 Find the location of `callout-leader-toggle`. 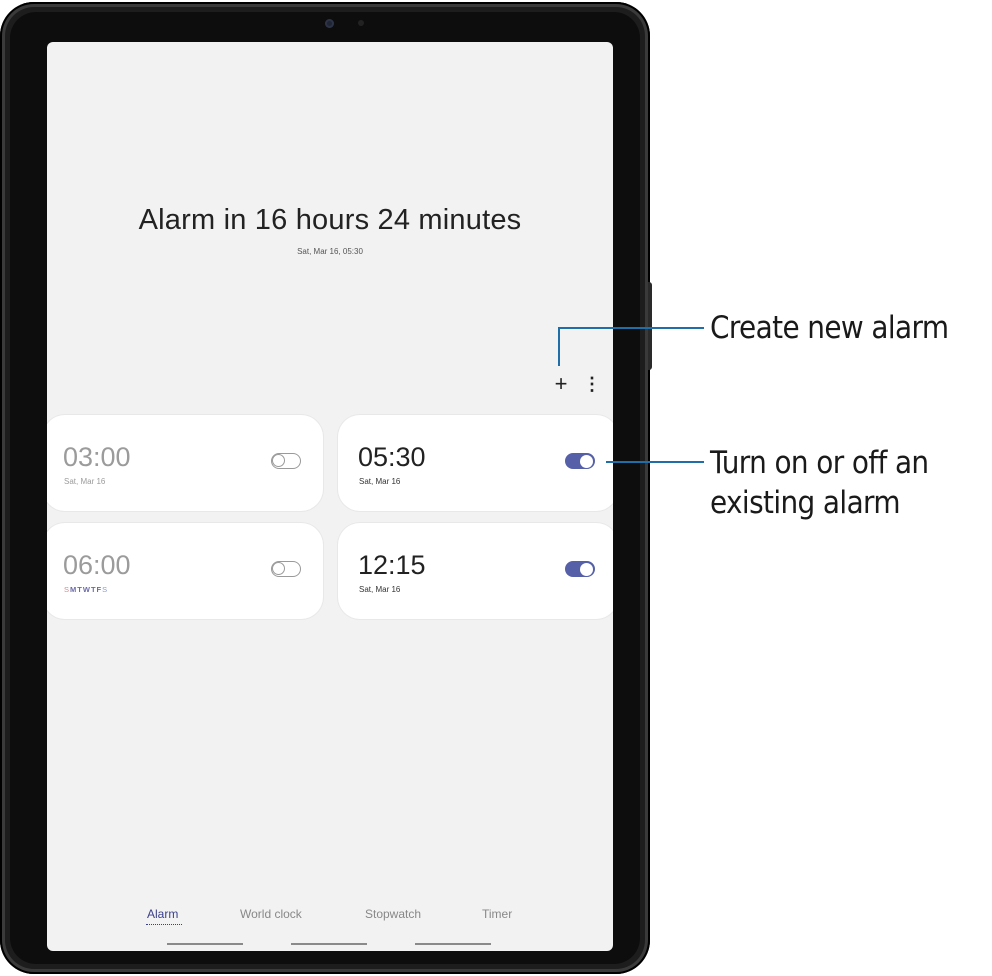

callout-leader-toggle is located at coordinates (655, 462).